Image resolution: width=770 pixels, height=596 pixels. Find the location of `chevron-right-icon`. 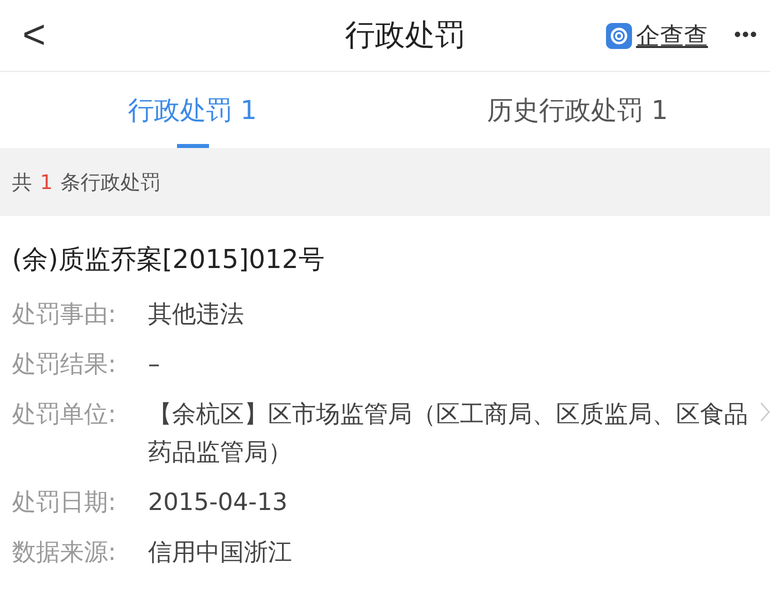

chevron-right-icon is located at coordinates (765, 412).